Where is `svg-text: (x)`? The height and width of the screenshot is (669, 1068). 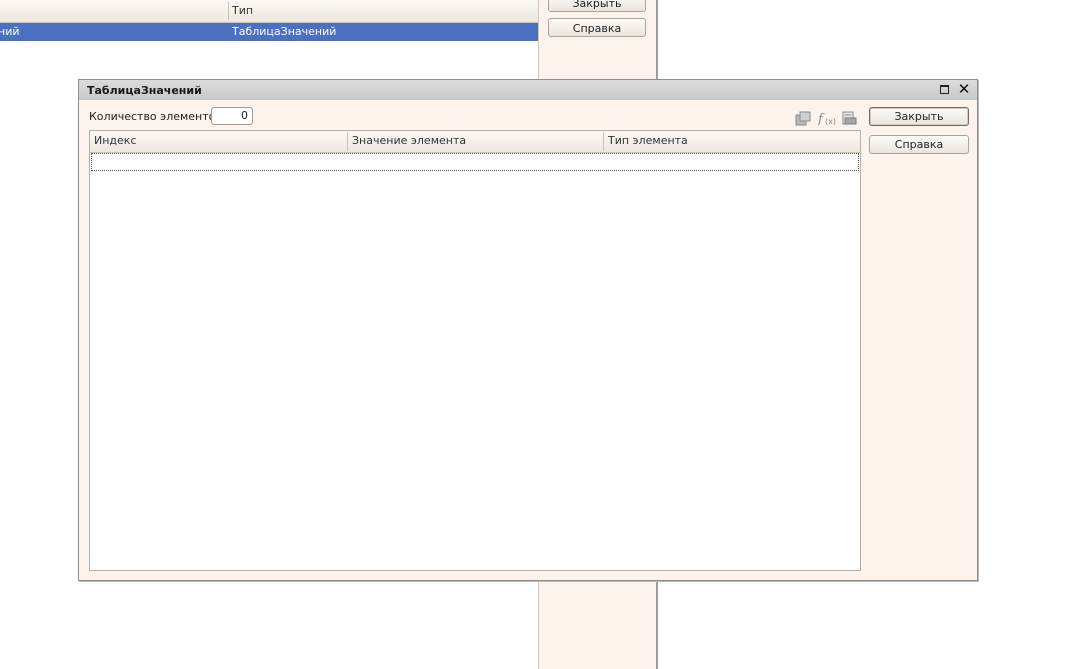 svg-text: (x) is located at coordinates (830, 121).